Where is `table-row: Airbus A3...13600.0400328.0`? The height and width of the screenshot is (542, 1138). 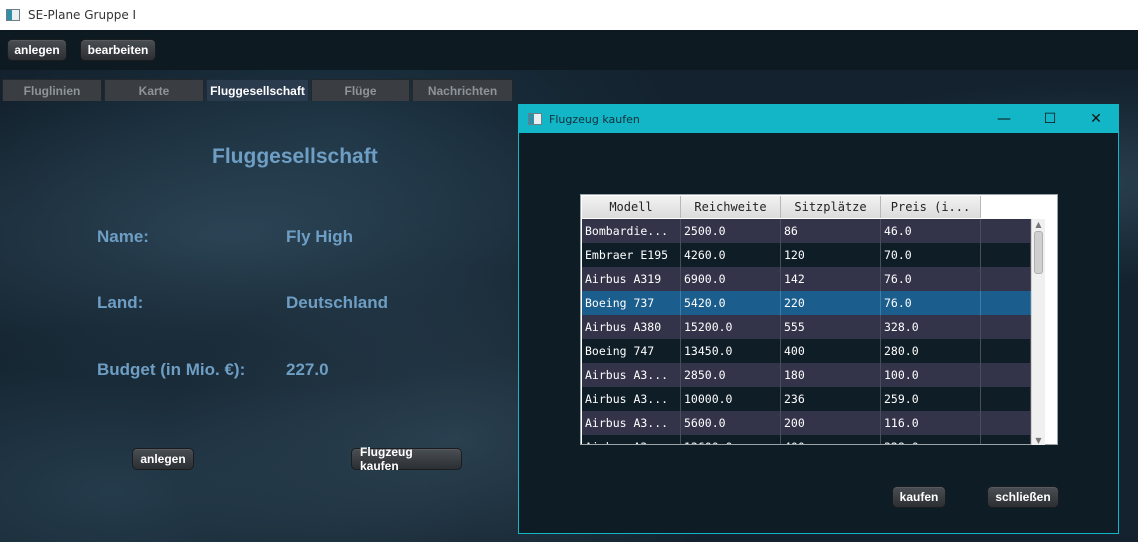 table-row: Airbus A3...13600.0400328.0 is located at coordinates (806, 439).